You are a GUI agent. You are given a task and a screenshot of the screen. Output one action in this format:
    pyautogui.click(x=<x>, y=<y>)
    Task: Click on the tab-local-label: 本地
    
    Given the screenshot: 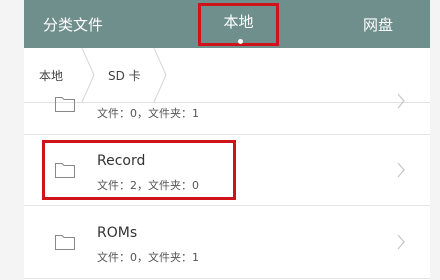 What is the action you would take?
    pyautogui.click(x=238, y=22)
    